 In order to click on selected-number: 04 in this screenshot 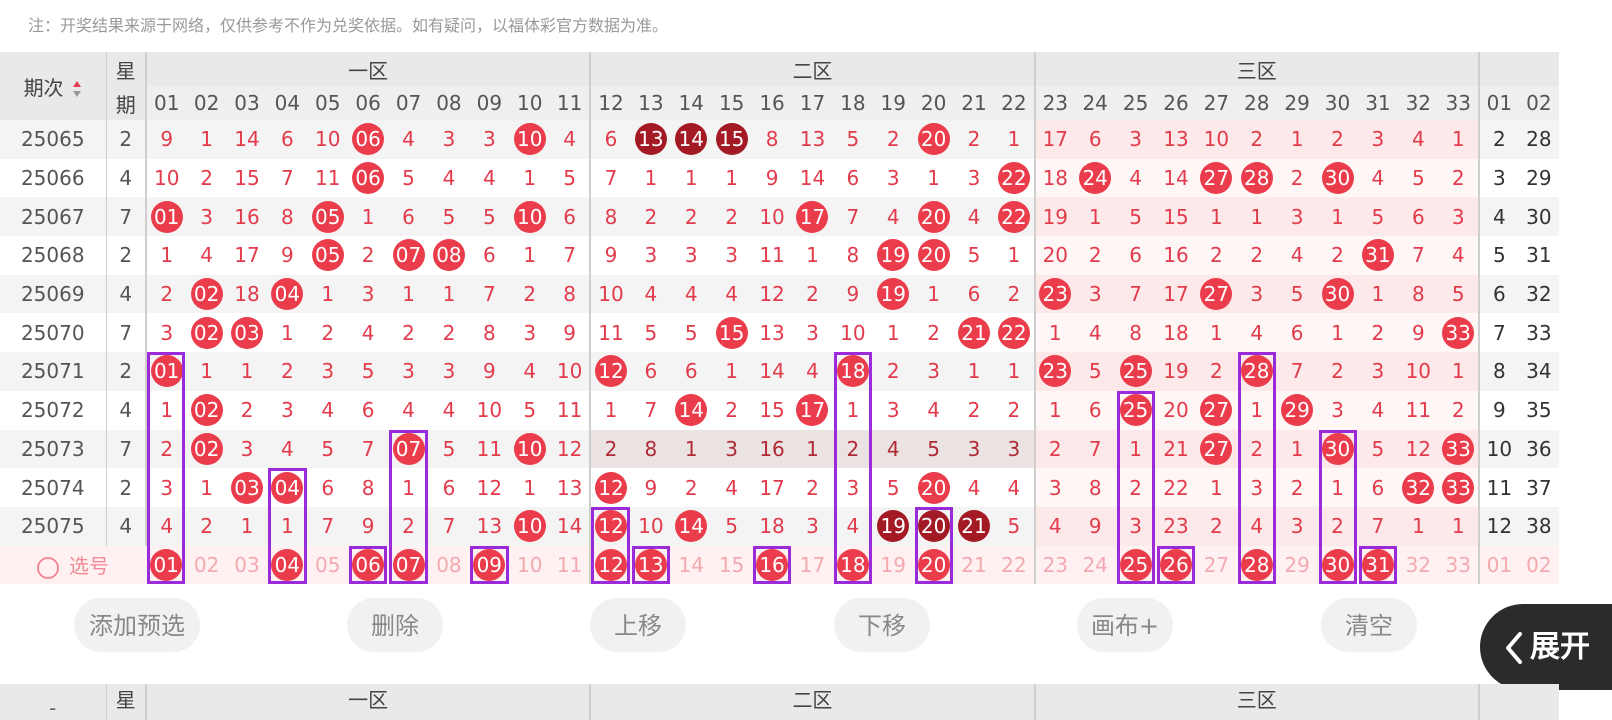, I will do `click(287, 565)`.